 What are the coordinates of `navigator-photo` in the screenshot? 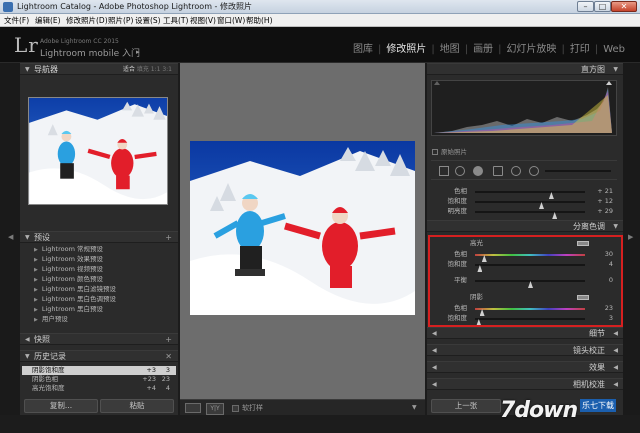 It's located at (98, 151).